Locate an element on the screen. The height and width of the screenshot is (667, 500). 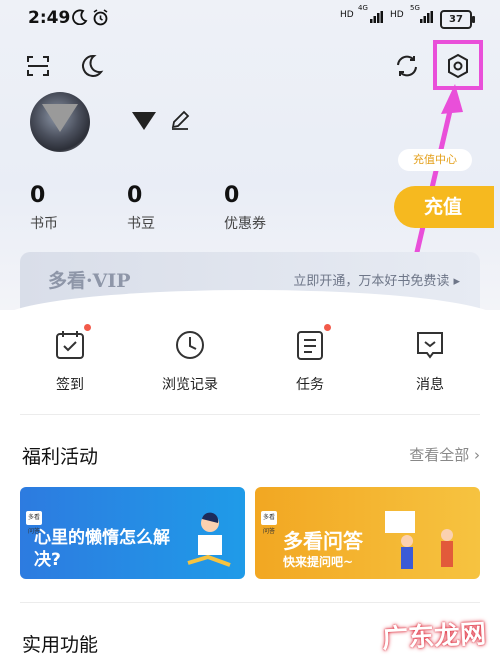
task-dot is located at coordinates (327, 327).